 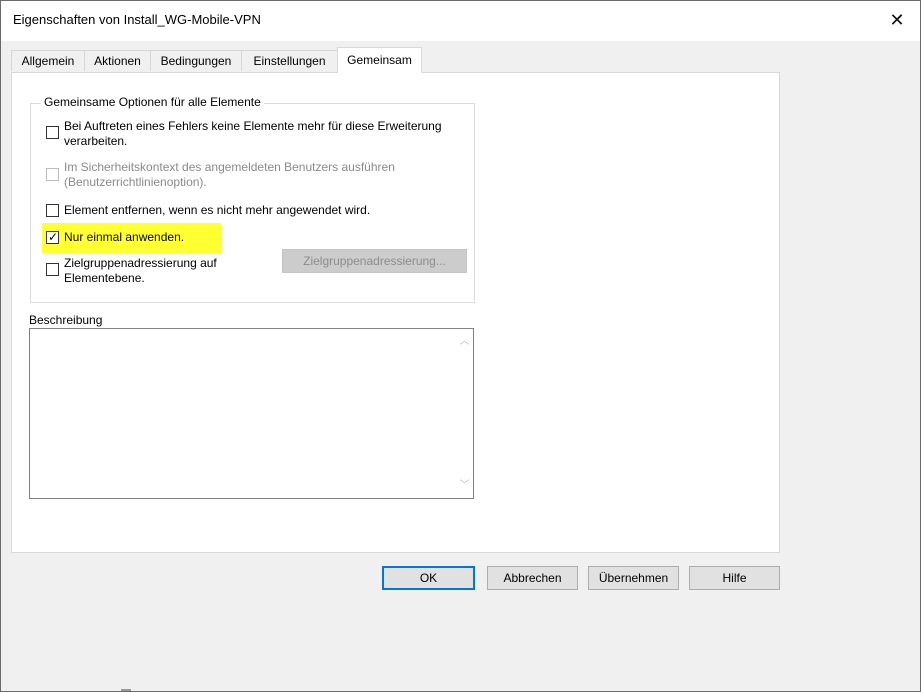 I want to click on tab-bedingungen: Bedingungen, so click(x=196, y=60).